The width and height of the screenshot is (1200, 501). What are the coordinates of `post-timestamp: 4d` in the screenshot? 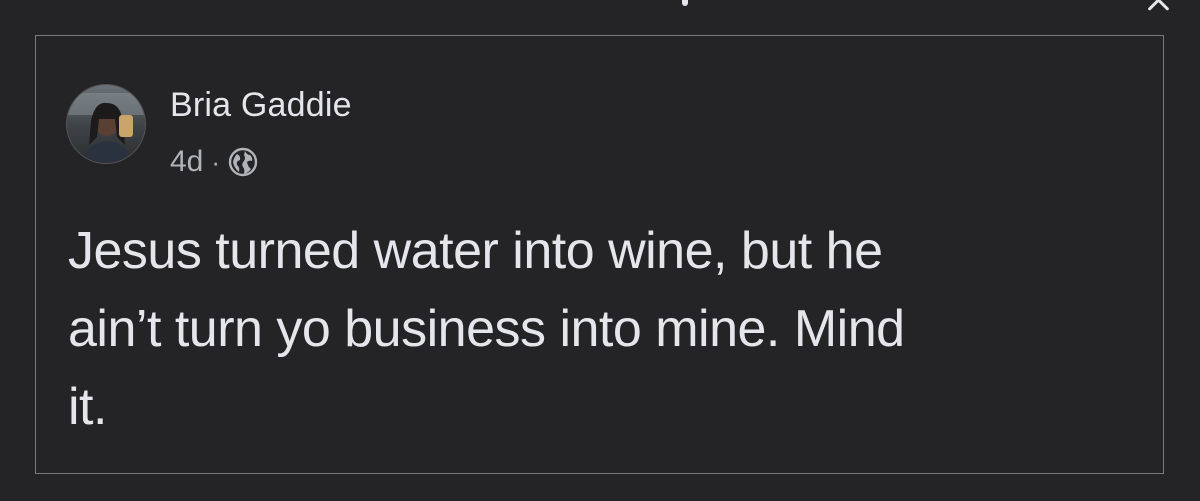 It's located at (186, 162).